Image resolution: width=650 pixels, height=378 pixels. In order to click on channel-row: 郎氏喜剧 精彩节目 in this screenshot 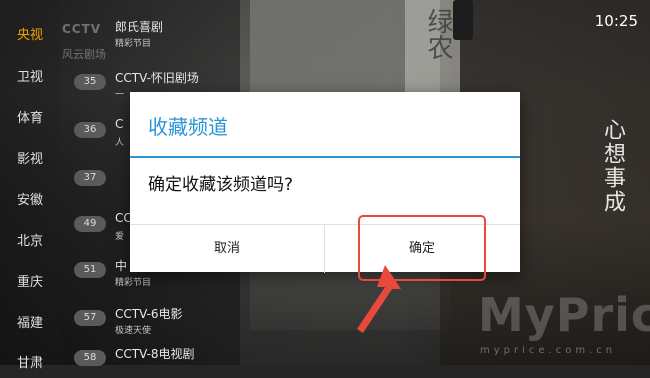, I will do `click(159, 33)`.